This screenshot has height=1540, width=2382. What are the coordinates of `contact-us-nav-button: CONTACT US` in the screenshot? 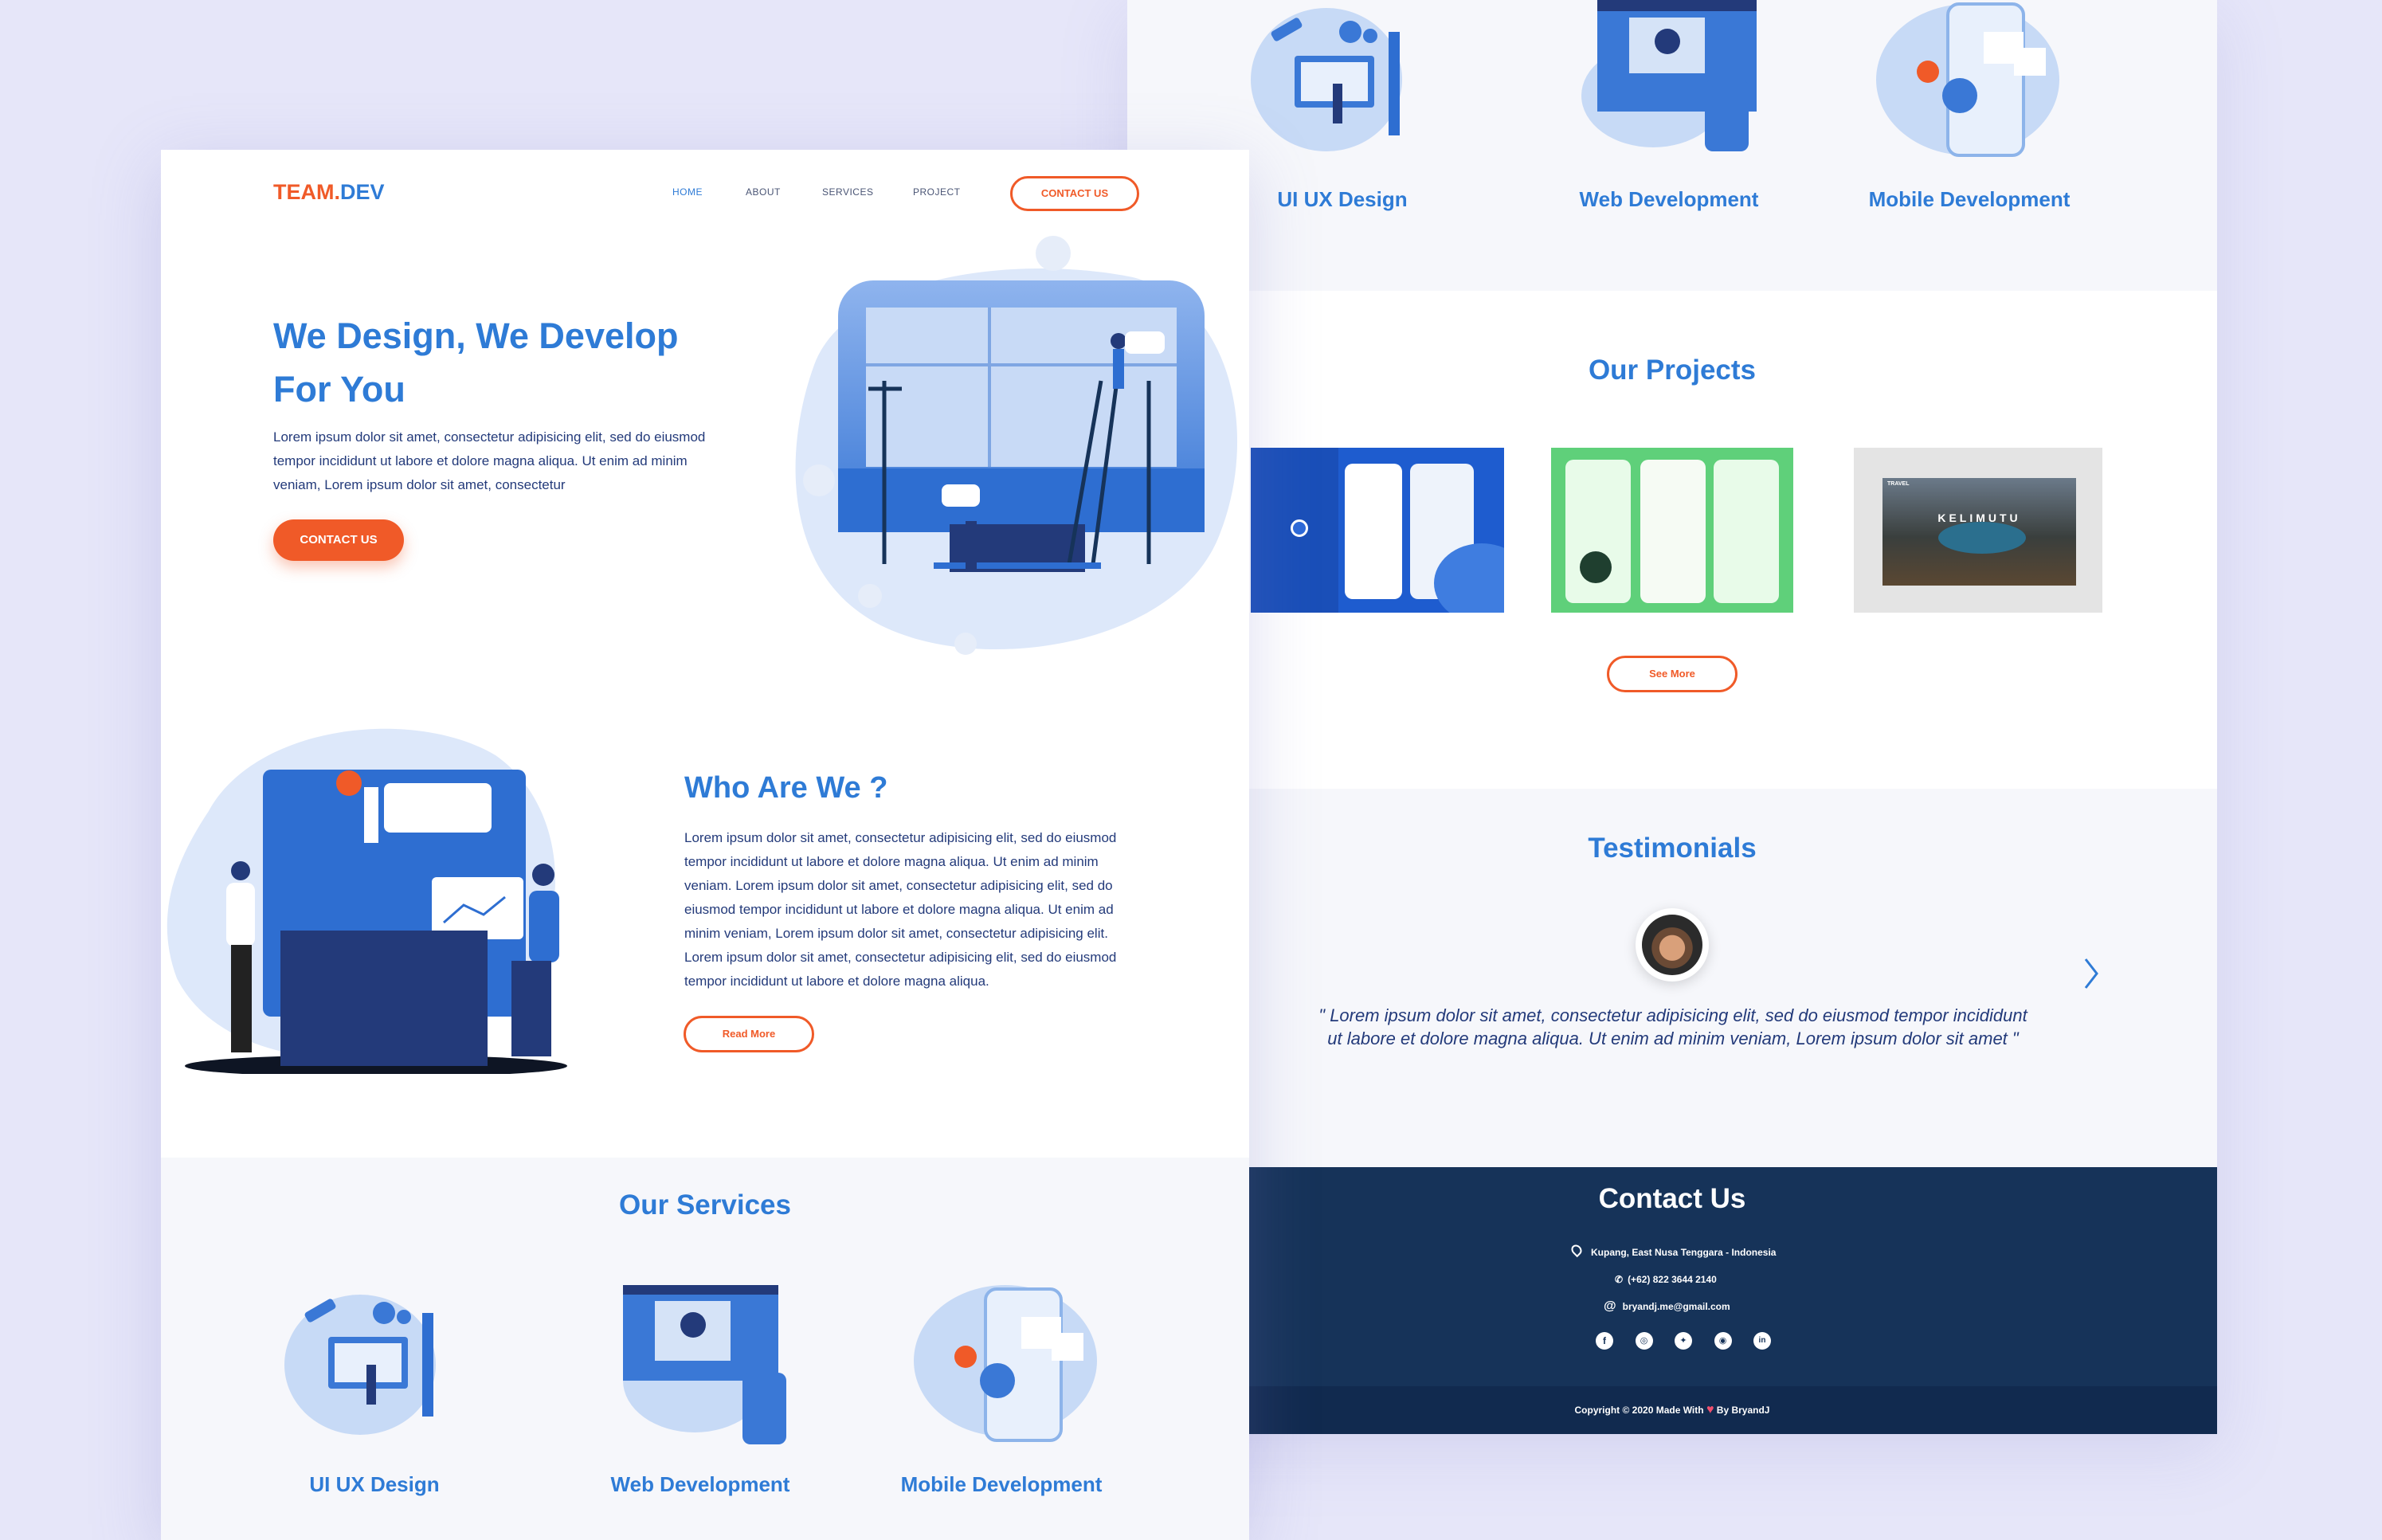 It's located at (1074, 193).